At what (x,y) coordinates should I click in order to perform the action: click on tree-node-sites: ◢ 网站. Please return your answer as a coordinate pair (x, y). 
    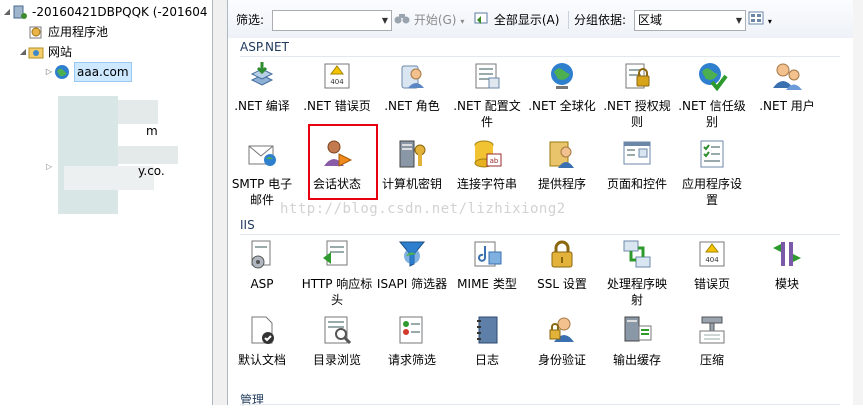
    Looking at the image, I should click on (45, 52).